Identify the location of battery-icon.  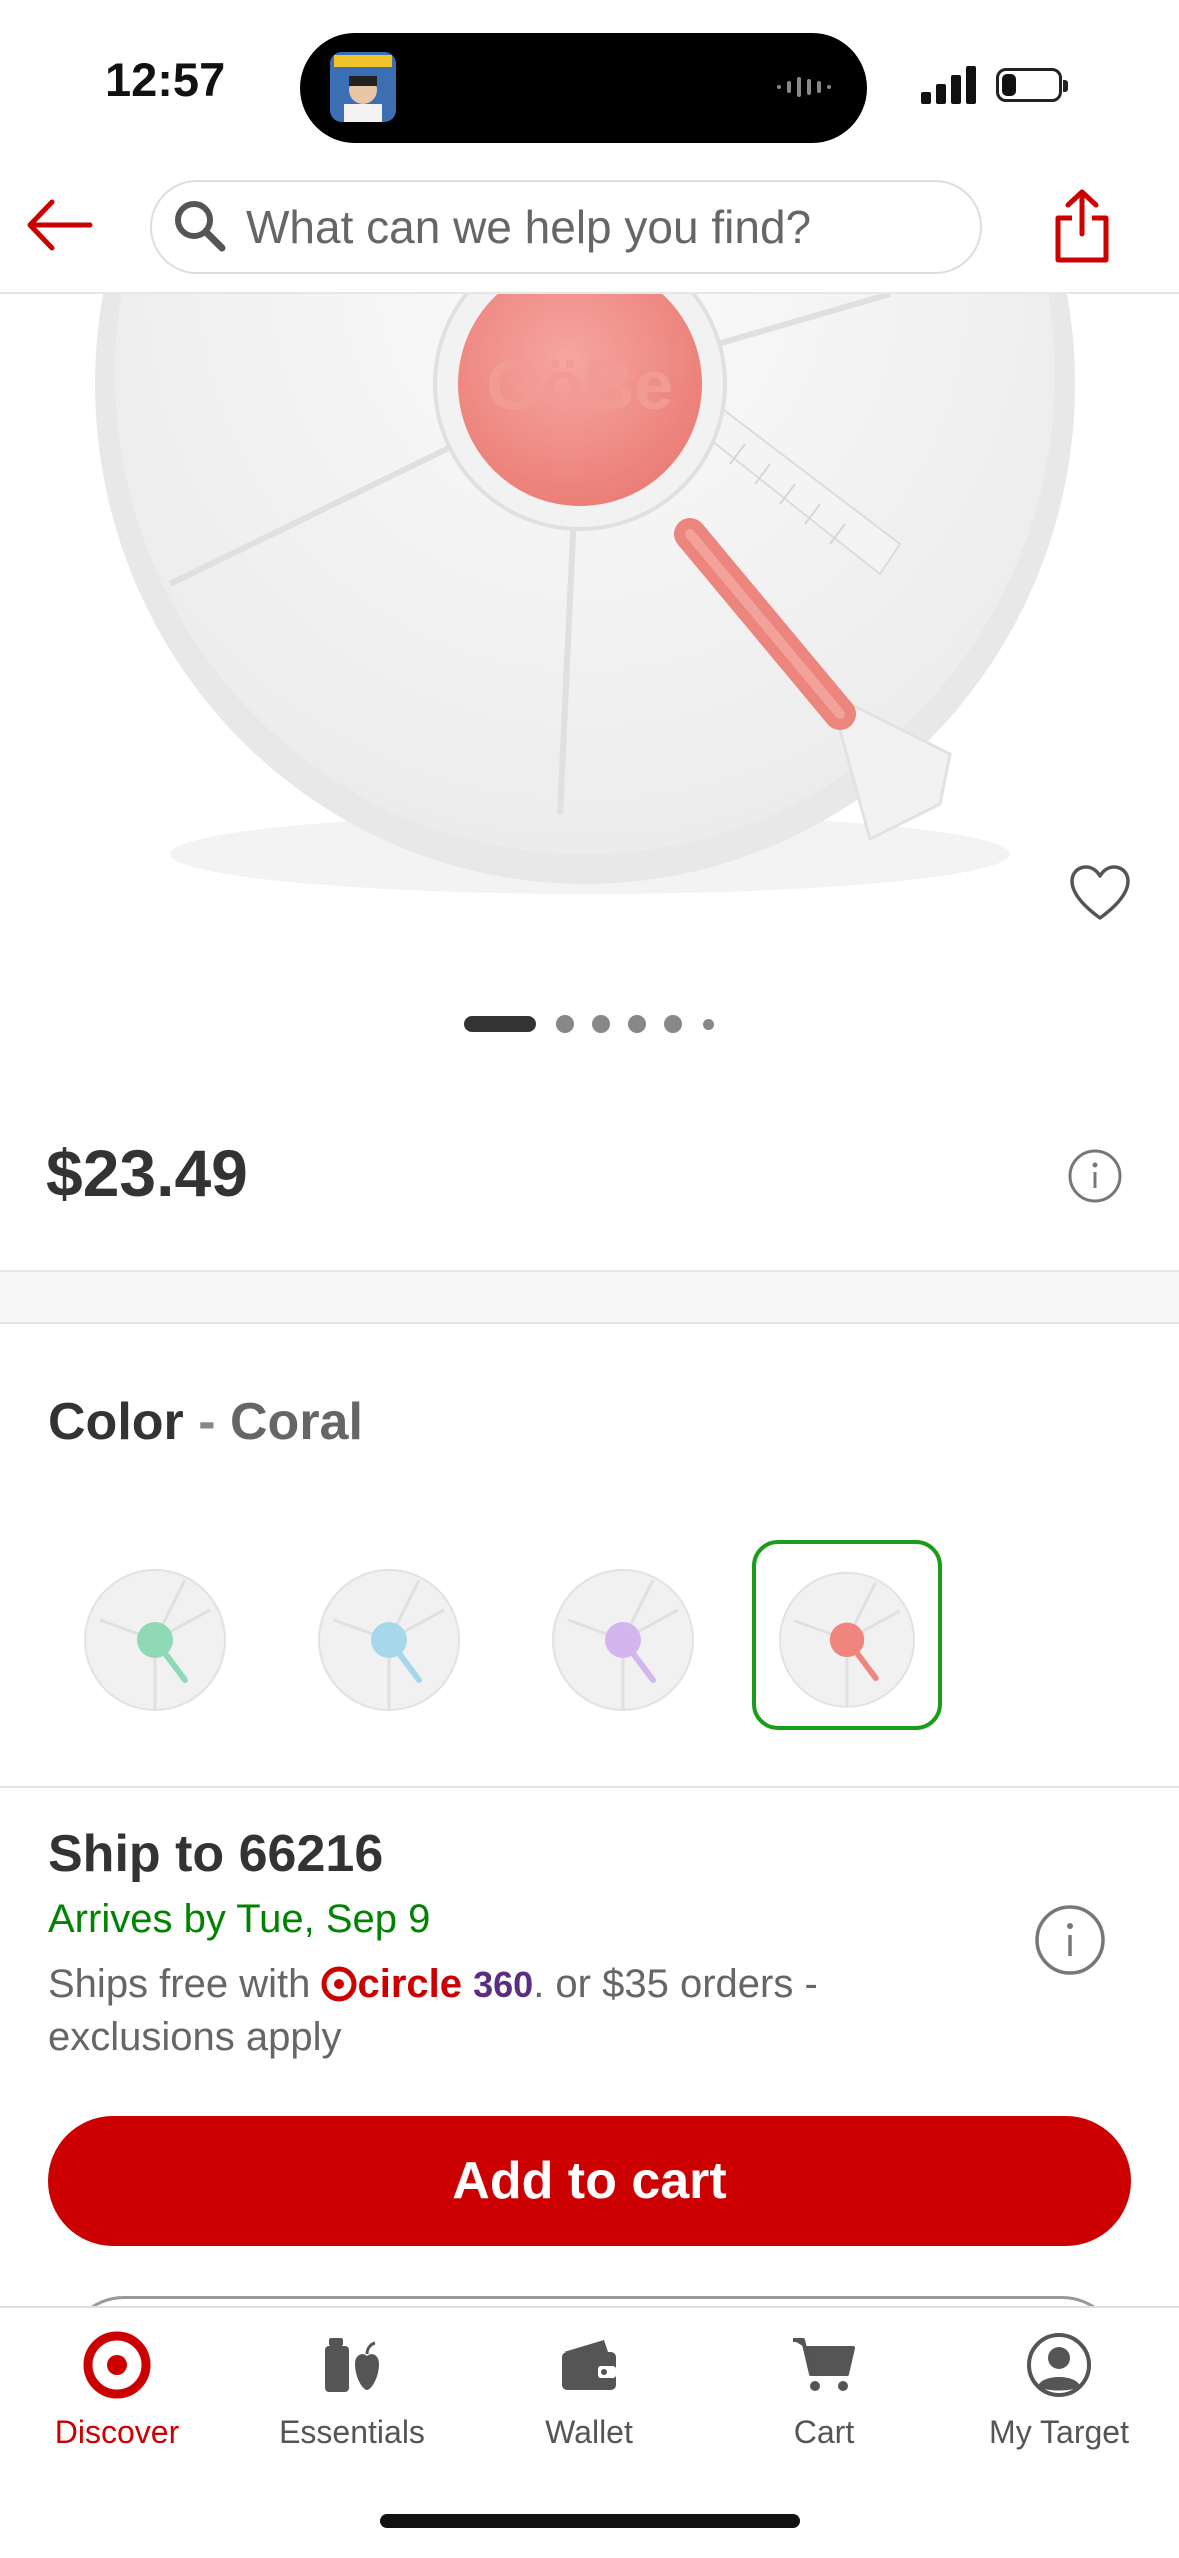
(1032, 85).